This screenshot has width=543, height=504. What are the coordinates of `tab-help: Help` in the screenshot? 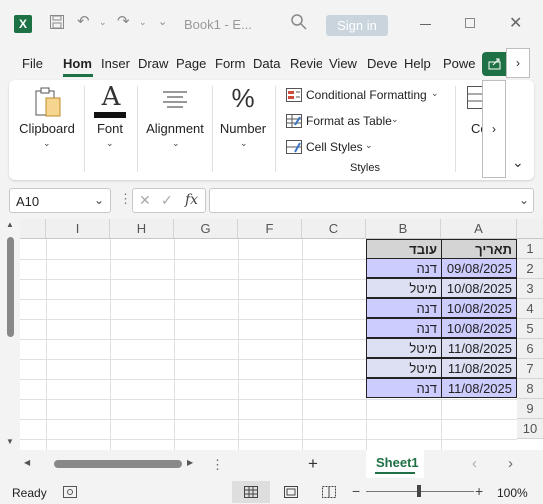 It's located at (420, 65).